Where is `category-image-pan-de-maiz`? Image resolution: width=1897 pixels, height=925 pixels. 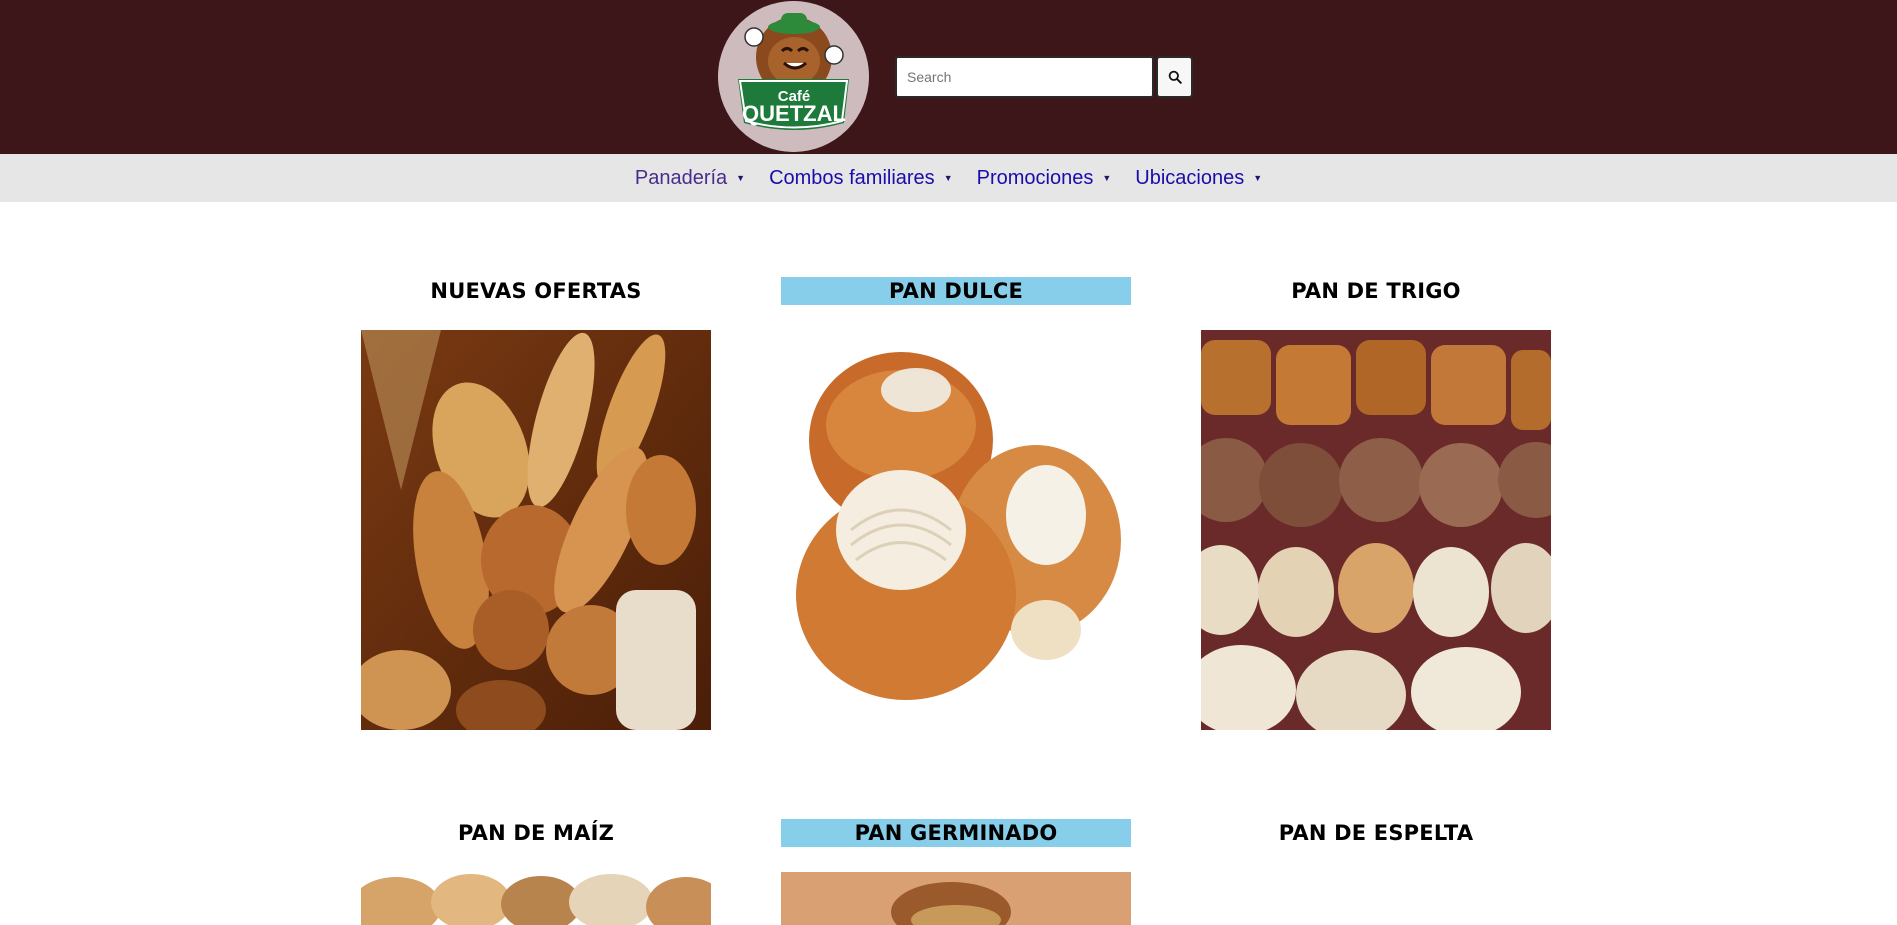
category-image-pan-de-maiz is located at coordinates (536, 898).